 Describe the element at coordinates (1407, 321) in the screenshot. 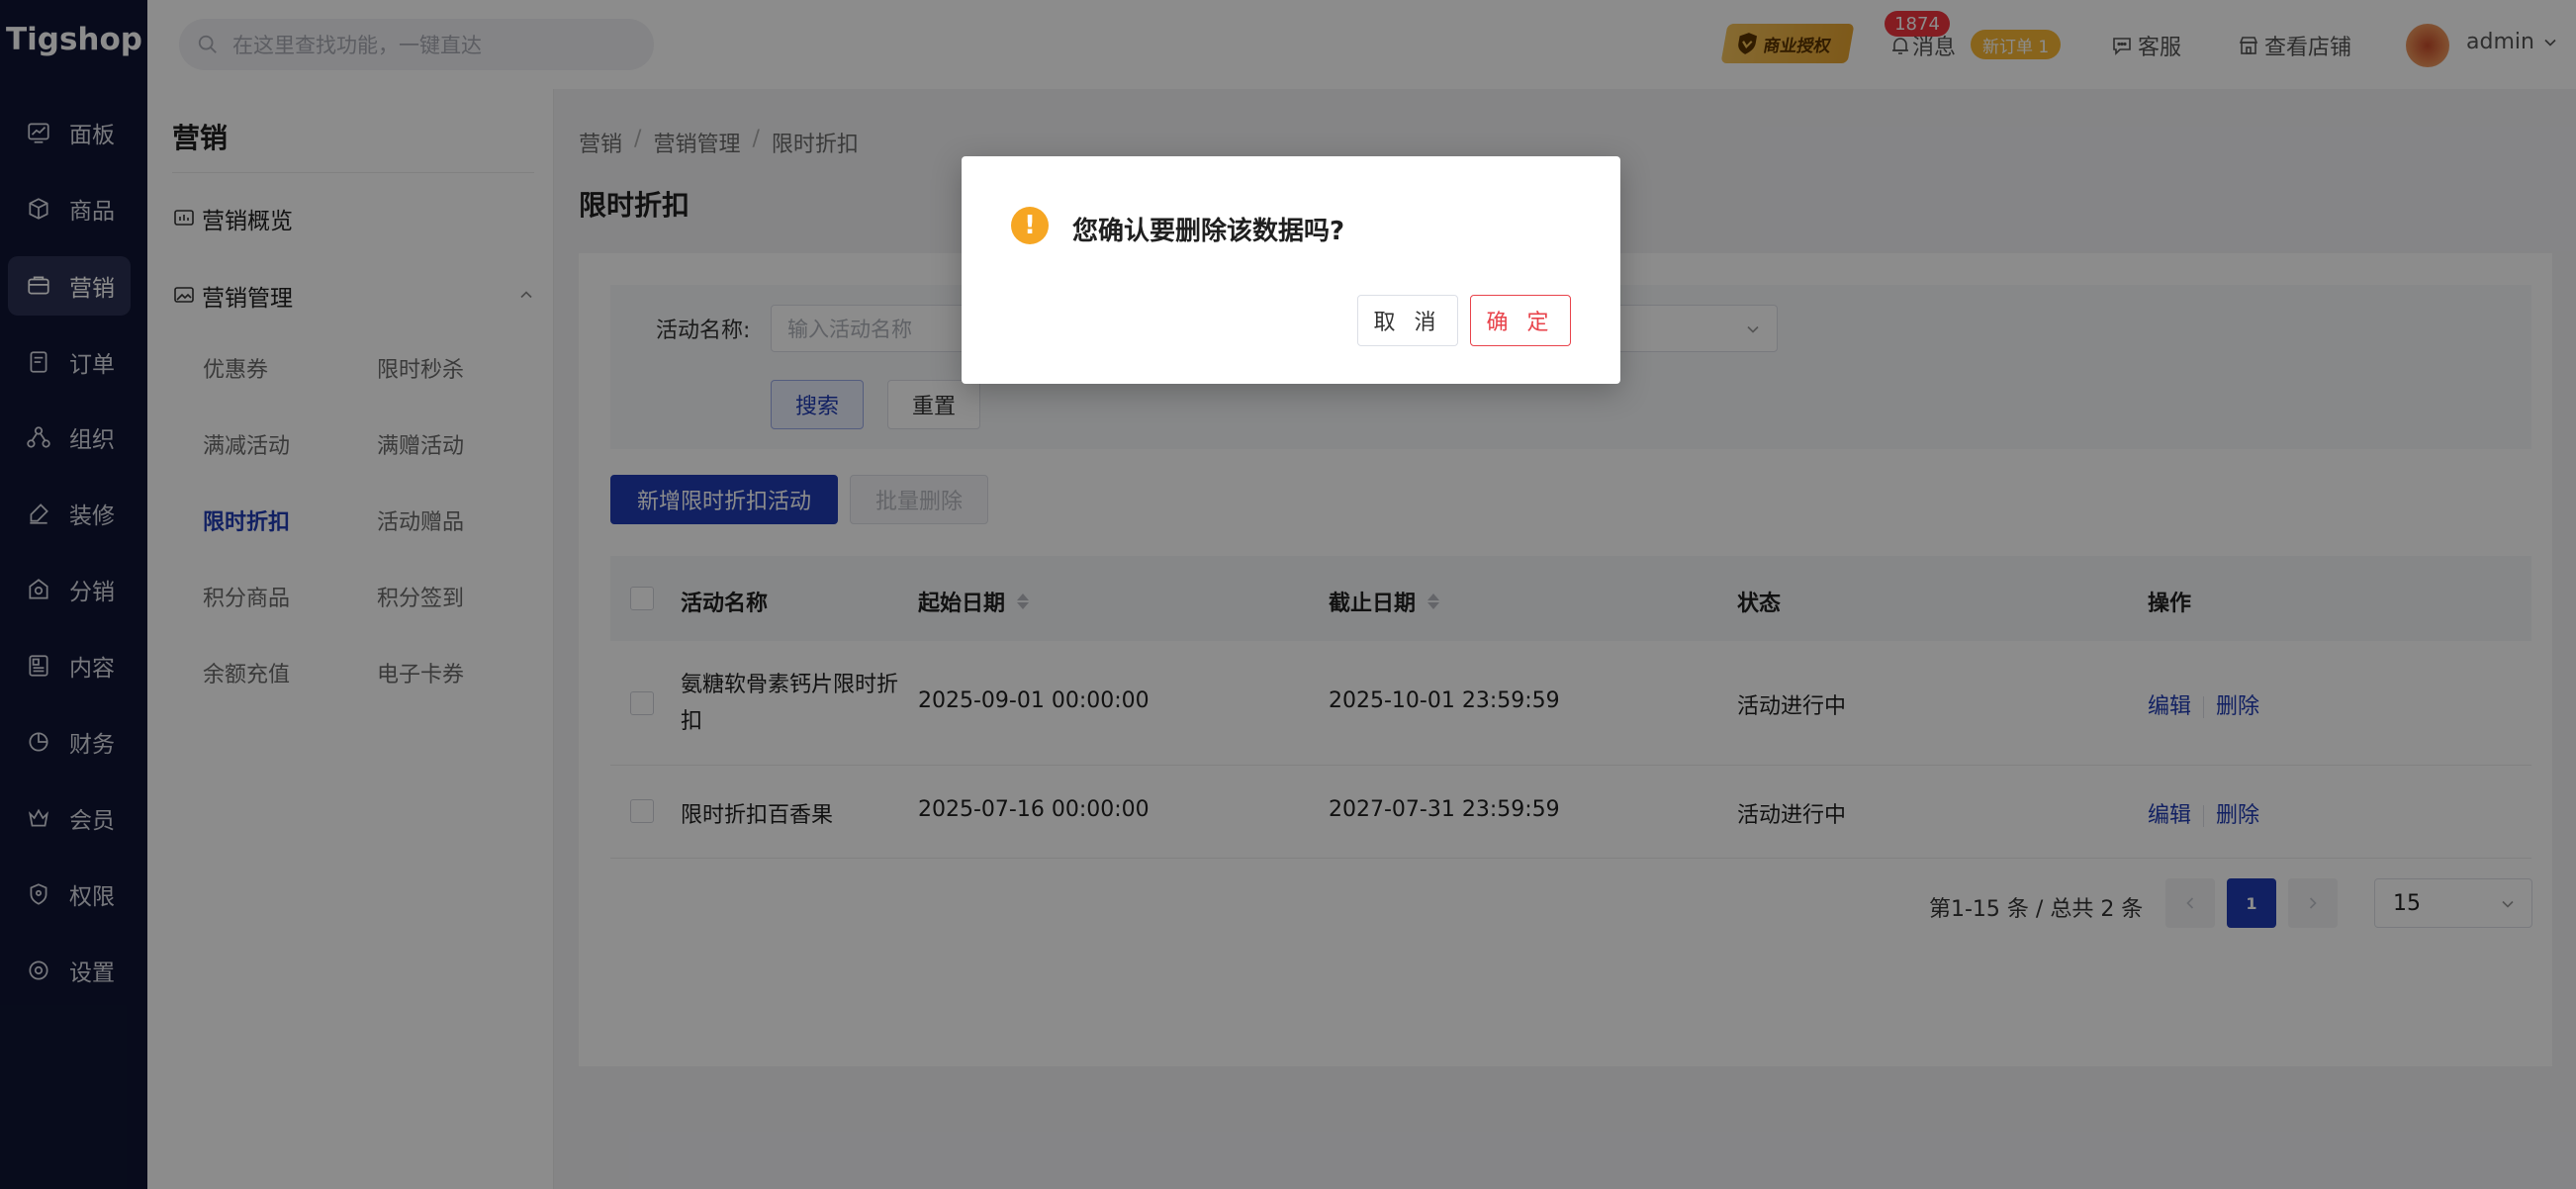

I see `cancel-button: 取 消` at that location.